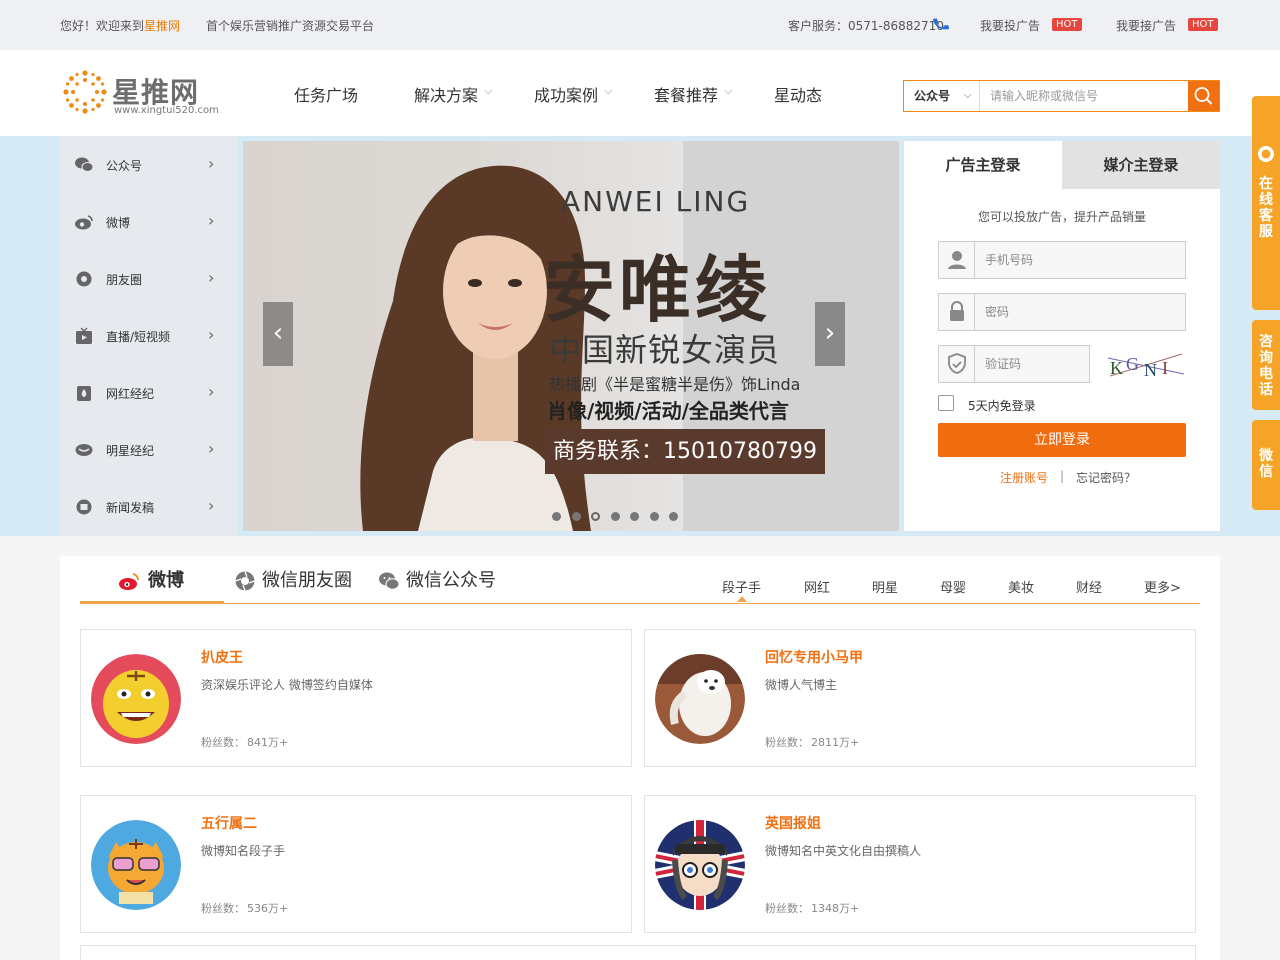  I want to click on nav-star-news: 星动态, so click(798, 94).